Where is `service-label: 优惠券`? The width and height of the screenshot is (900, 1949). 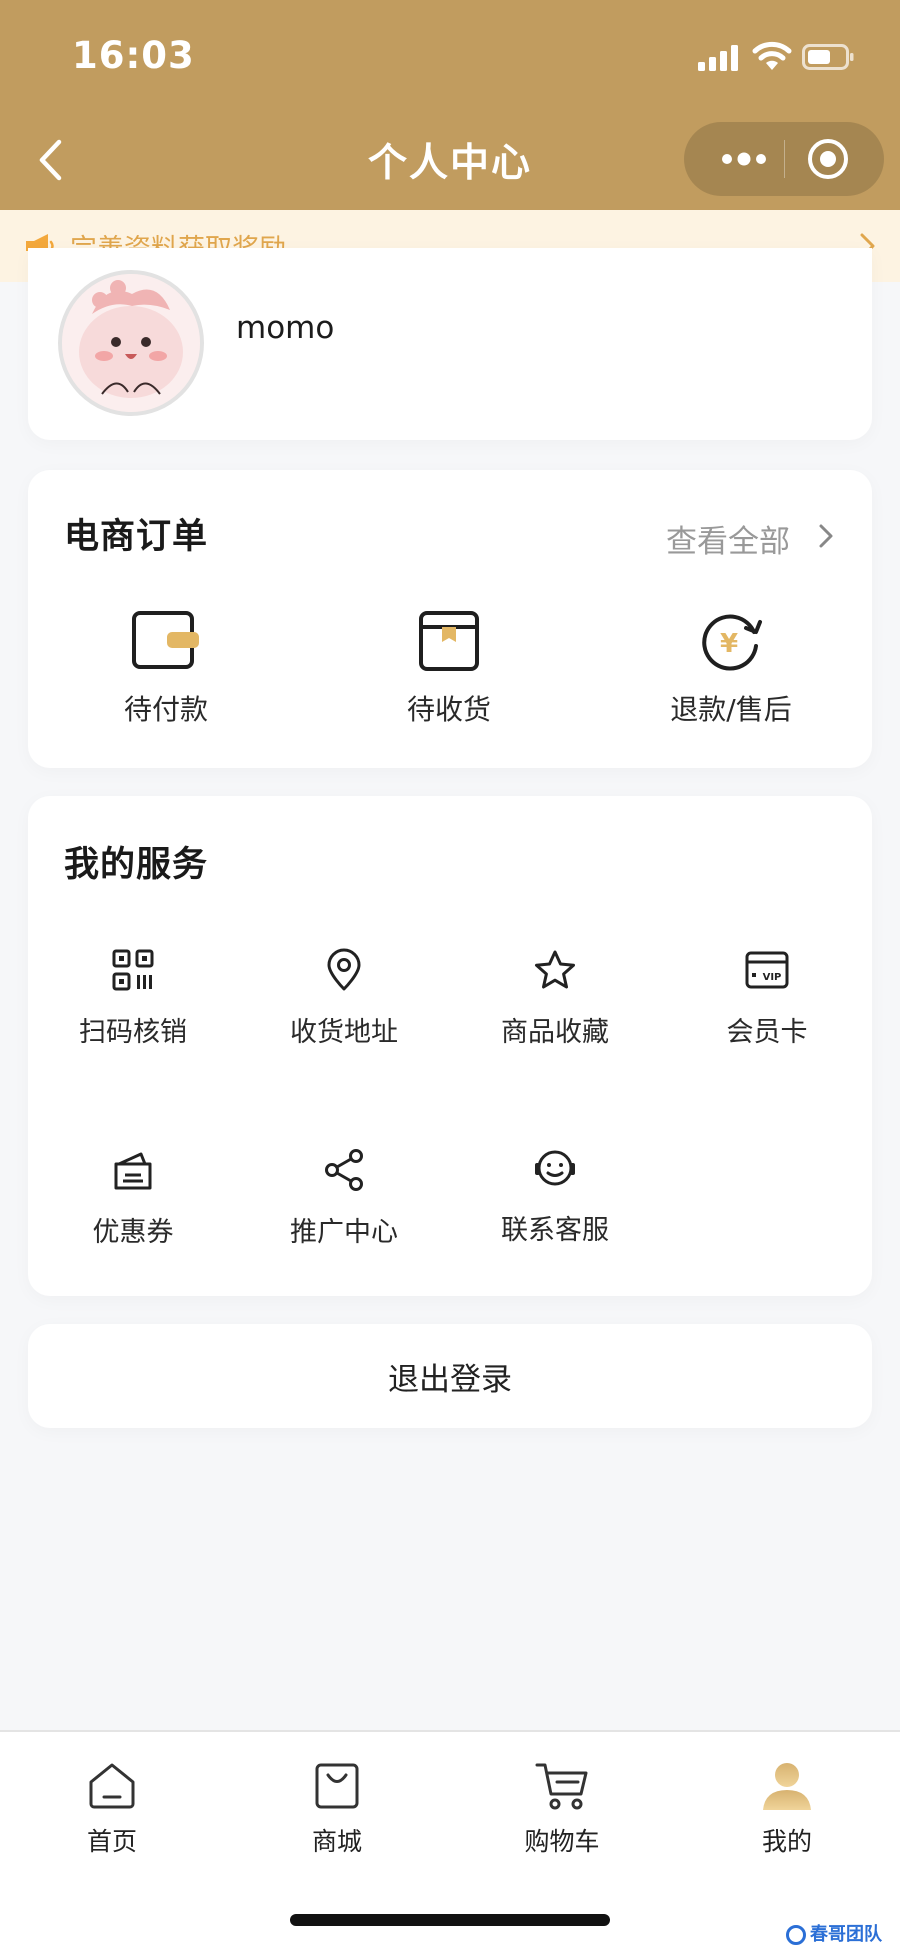
service-label: 优惠券 is located at coordinates (133, 1232).